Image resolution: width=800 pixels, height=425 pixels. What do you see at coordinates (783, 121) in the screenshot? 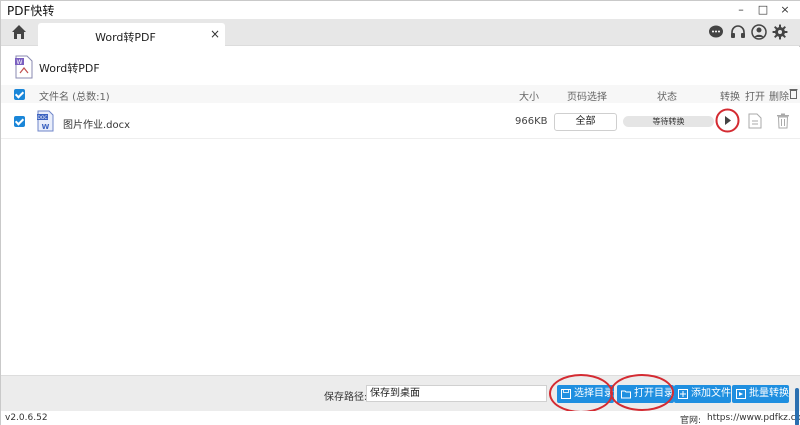
I see `trash-icon` at bounding box center [783, 121].